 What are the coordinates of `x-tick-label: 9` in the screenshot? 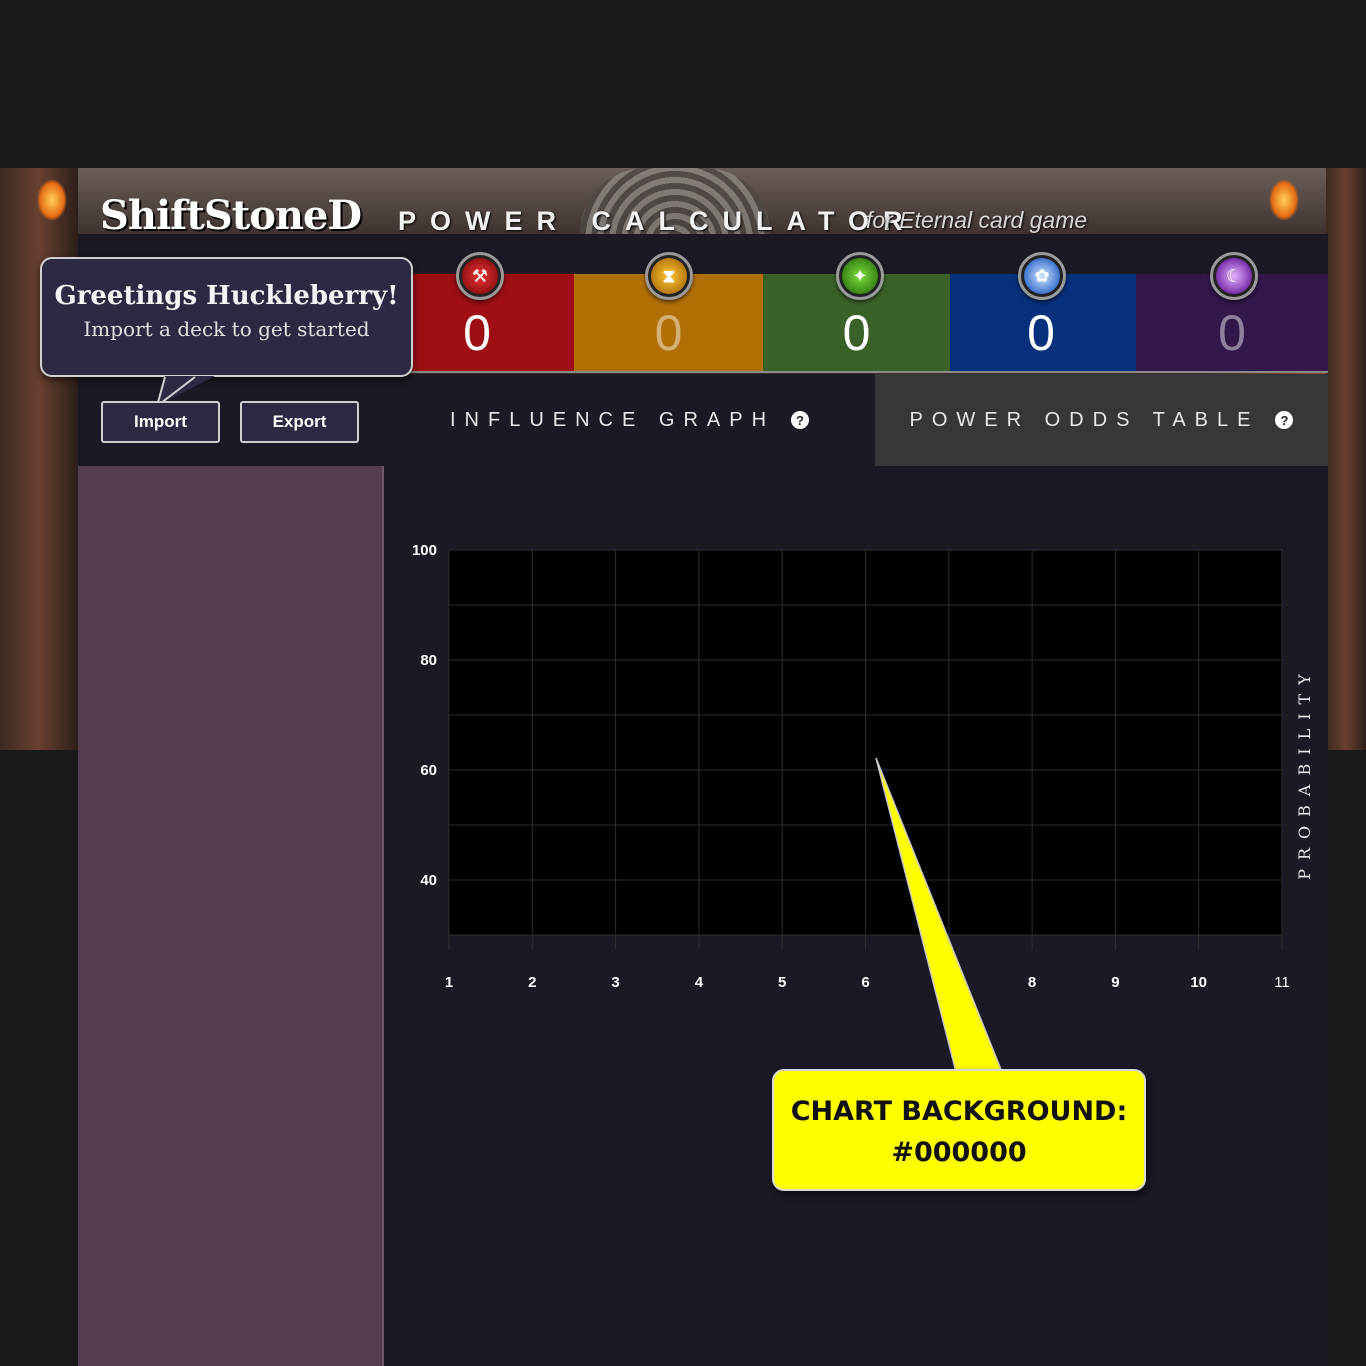 It's located at (1115, 982).